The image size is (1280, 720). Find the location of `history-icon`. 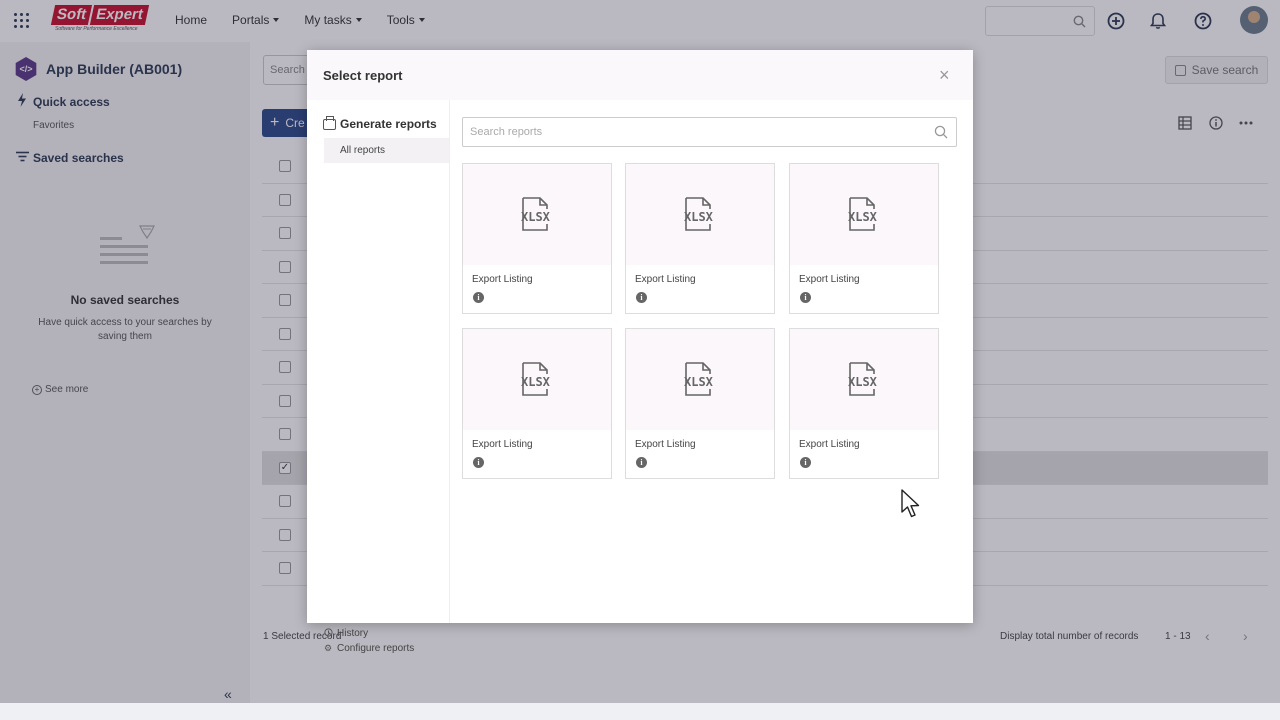

history-icon is located at coordinates (329, 633).